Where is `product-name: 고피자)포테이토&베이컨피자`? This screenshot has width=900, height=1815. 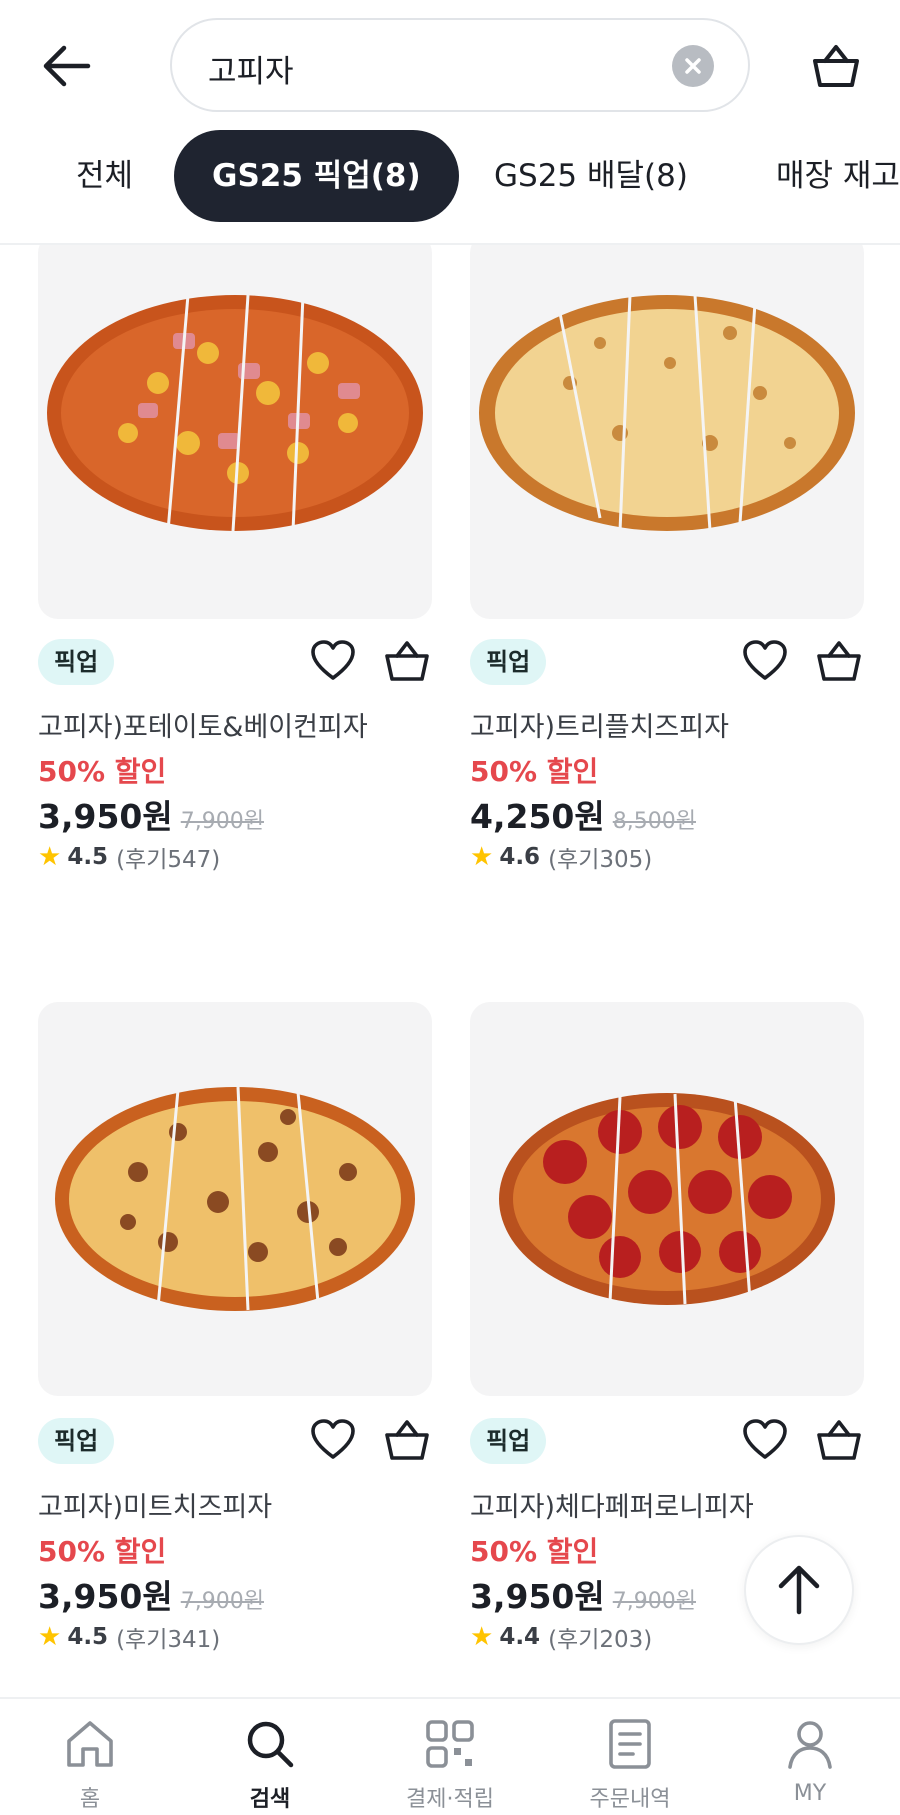 product-name: 고피자)포테이토&베이컨피자 is located at coordinates (203, 727).